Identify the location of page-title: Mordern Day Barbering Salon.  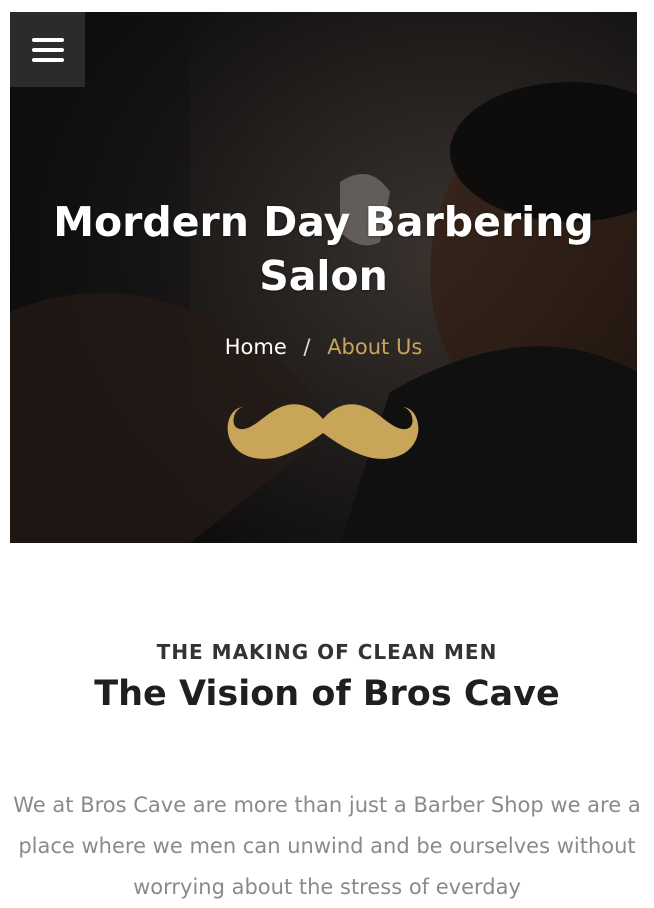
(323, 249).